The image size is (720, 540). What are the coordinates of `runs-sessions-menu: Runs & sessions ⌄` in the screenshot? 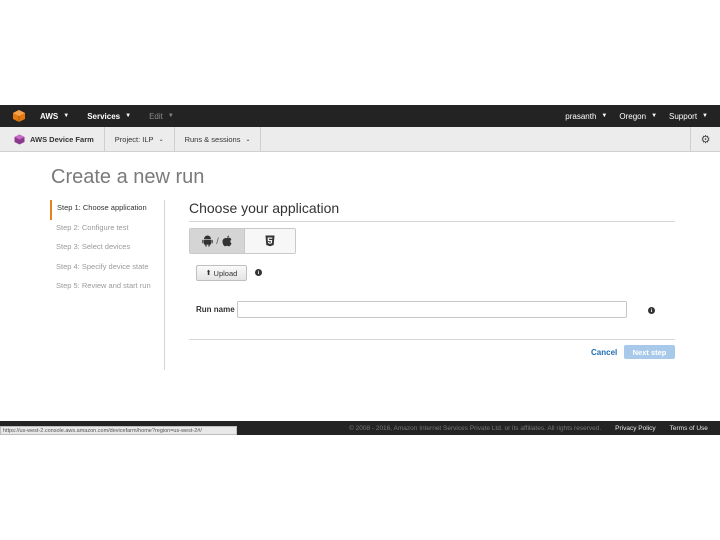 It's located at (218, 139).